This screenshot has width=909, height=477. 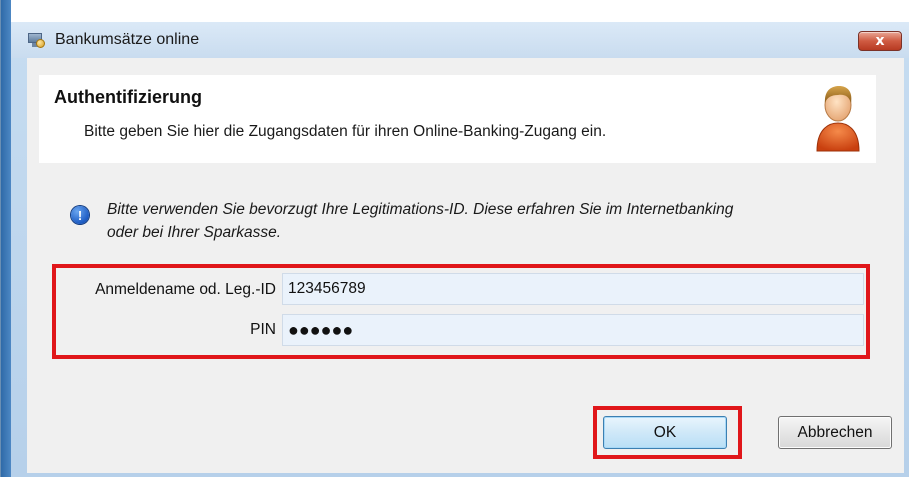 I want to click on user-icon, so click(x=838, y=119).